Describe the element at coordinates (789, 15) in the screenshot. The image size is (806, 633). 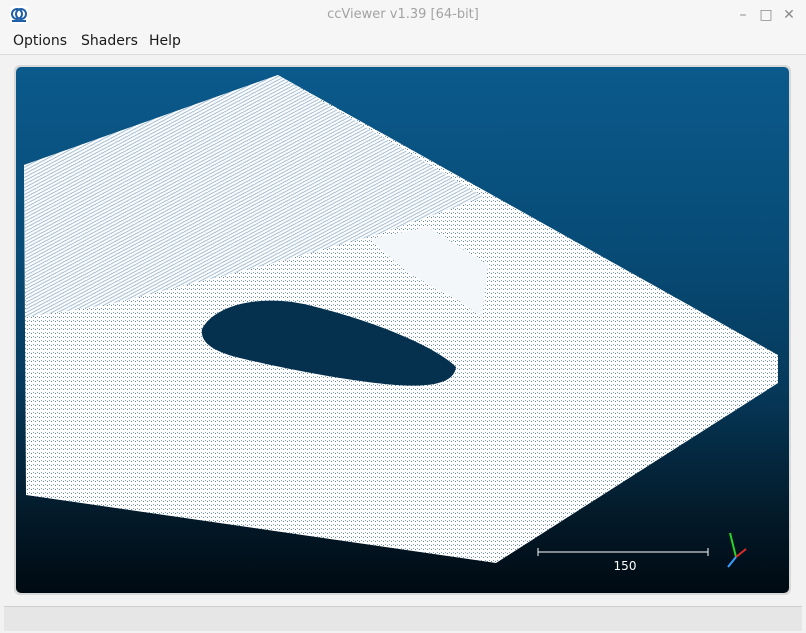
I see `close-icon: ✕` at that location.